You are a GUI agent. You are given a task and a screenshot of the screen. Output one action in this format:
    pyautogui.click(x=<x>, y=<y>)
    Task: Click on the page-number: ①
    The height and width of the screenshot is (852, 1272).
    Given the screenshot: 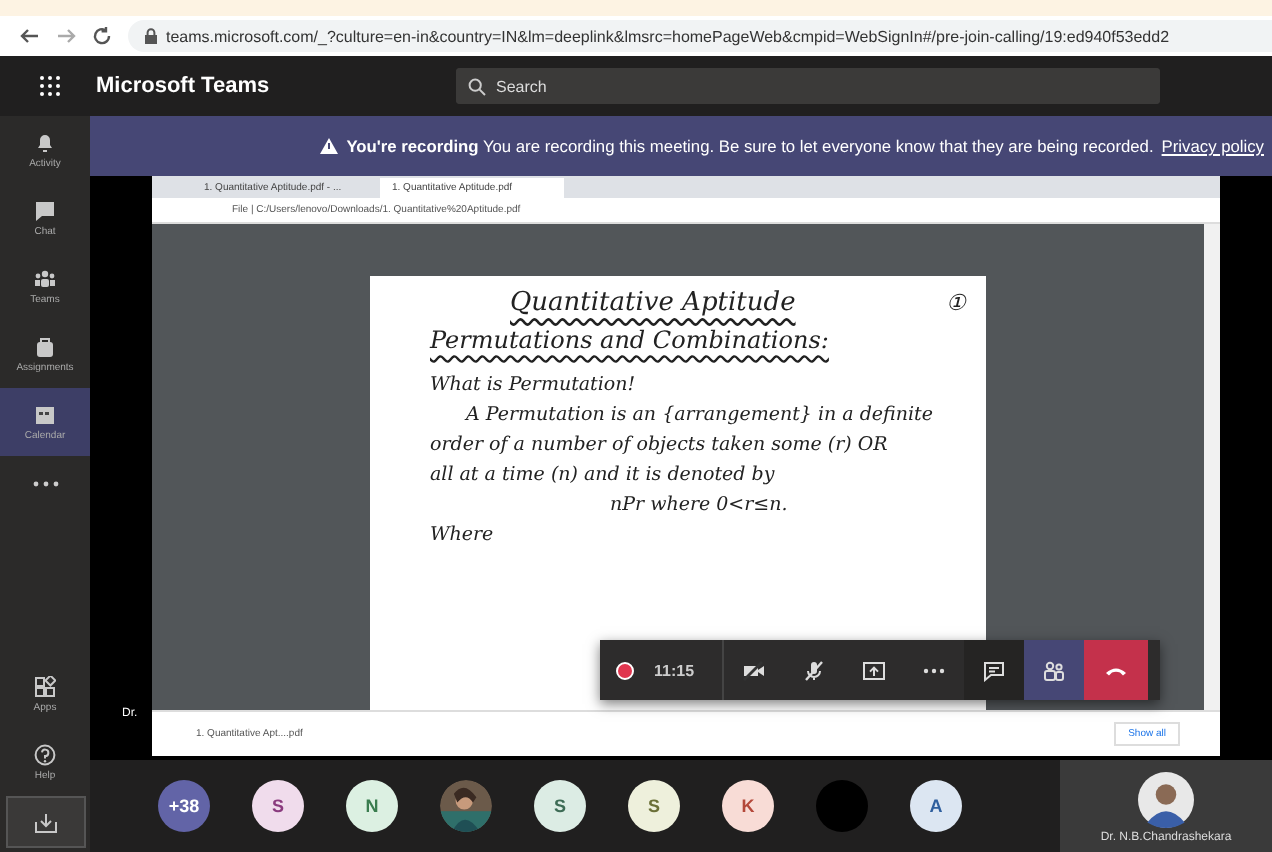 What is the action you would take?
    pyautogui.click(x=956, y=302)
    